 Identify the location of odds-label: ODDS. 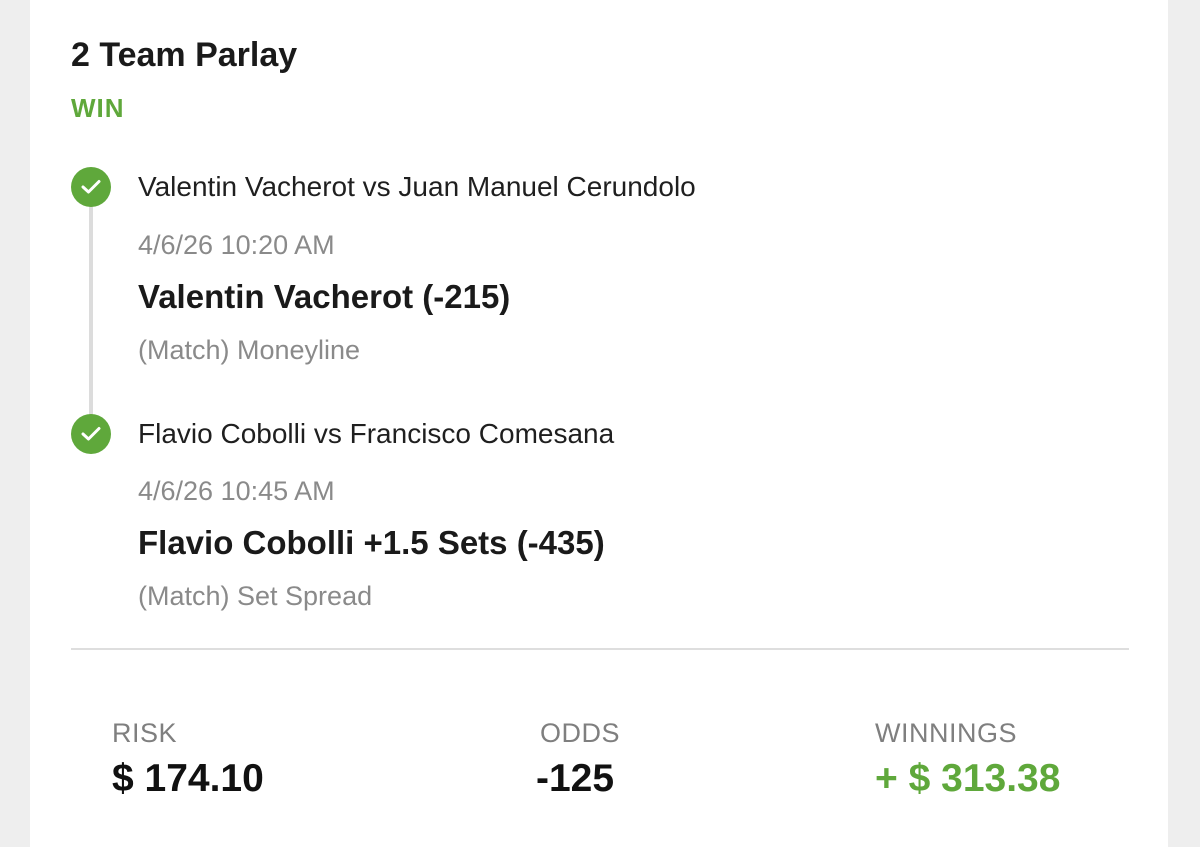
(580, 733).